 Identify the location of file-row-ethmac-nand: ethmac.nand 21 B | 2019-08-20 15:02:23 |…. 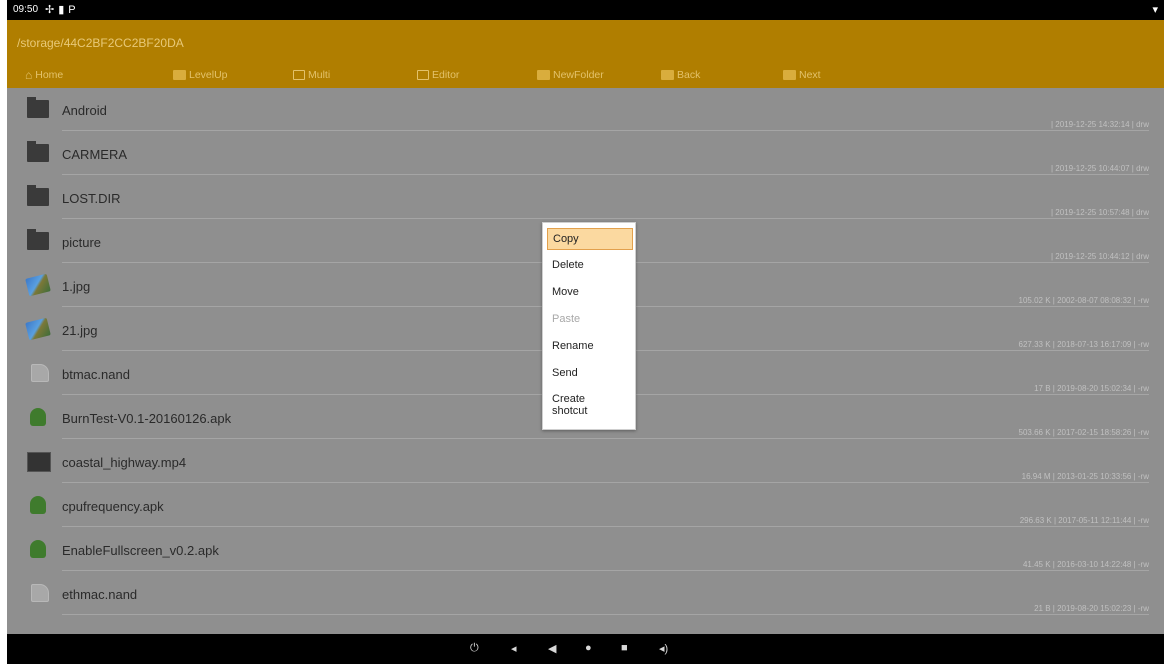
(585, 594).